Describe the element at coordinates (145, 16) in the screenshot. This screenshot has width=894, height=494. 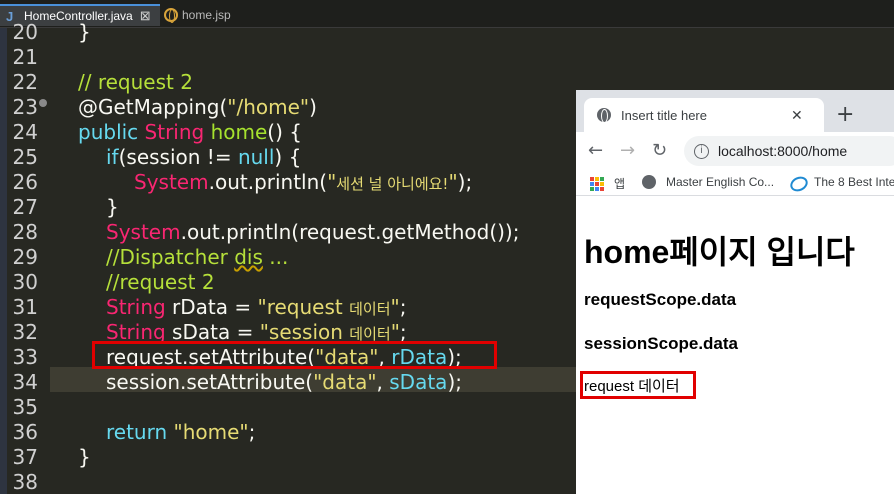
I see `tab-close-icon: ⊠` at that location.